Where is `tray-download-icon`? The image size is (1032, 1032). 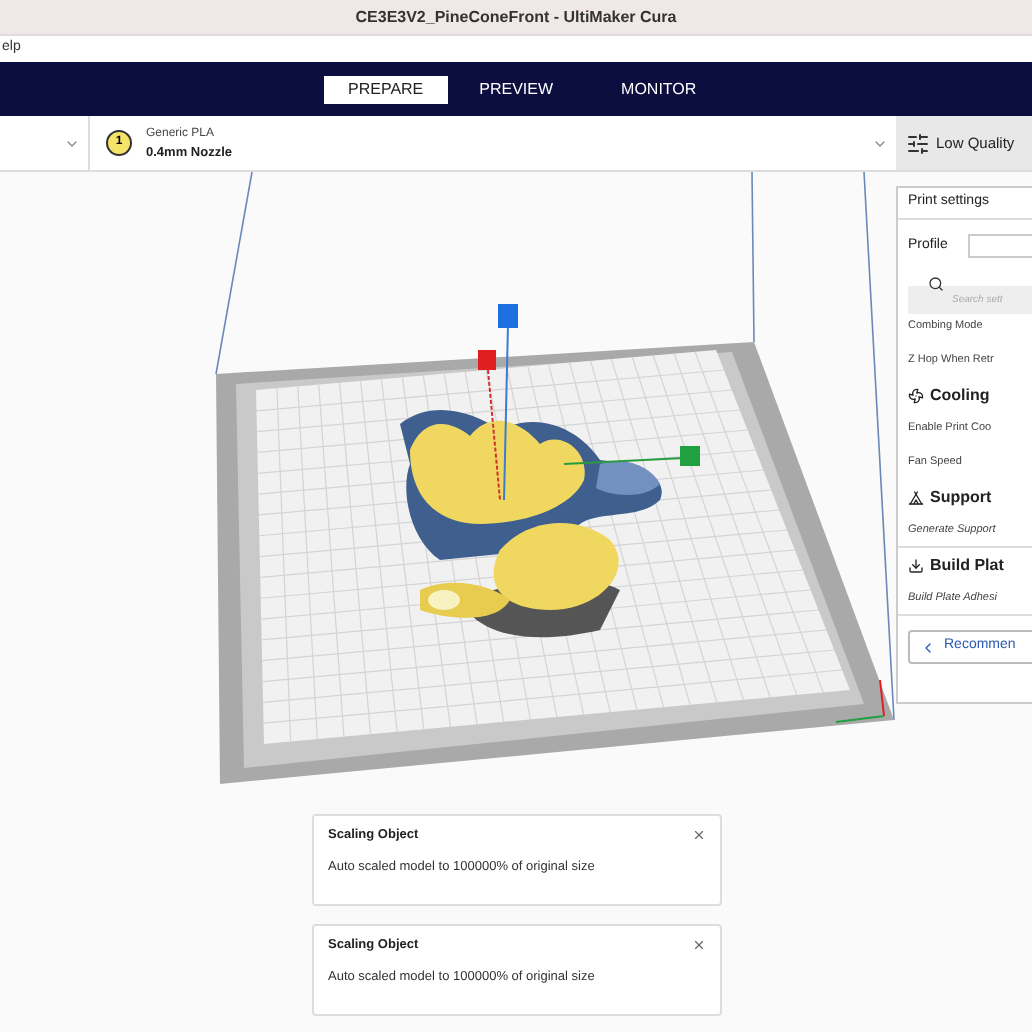
tray-download-icon is located at coordinates (916, 565).